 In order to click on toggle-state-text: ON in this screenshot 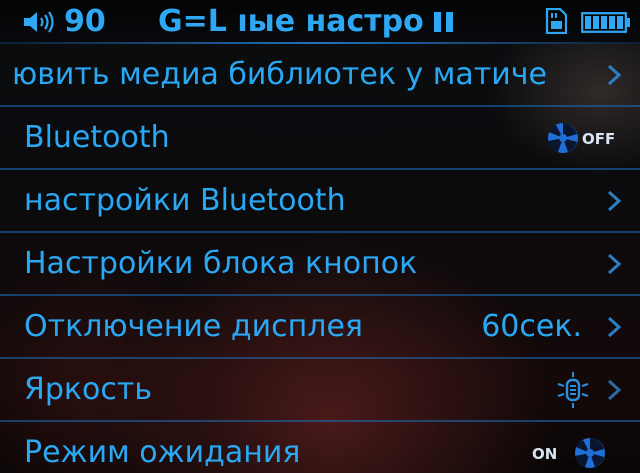, I will do `click(544, 454)`.